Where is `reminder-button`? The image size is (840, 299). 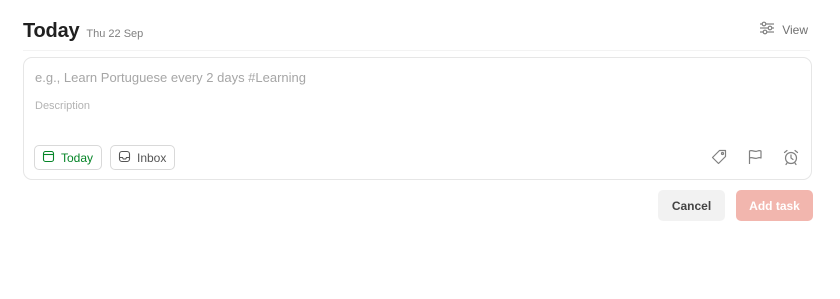 reminder-button is located at coordinates (791, 158).